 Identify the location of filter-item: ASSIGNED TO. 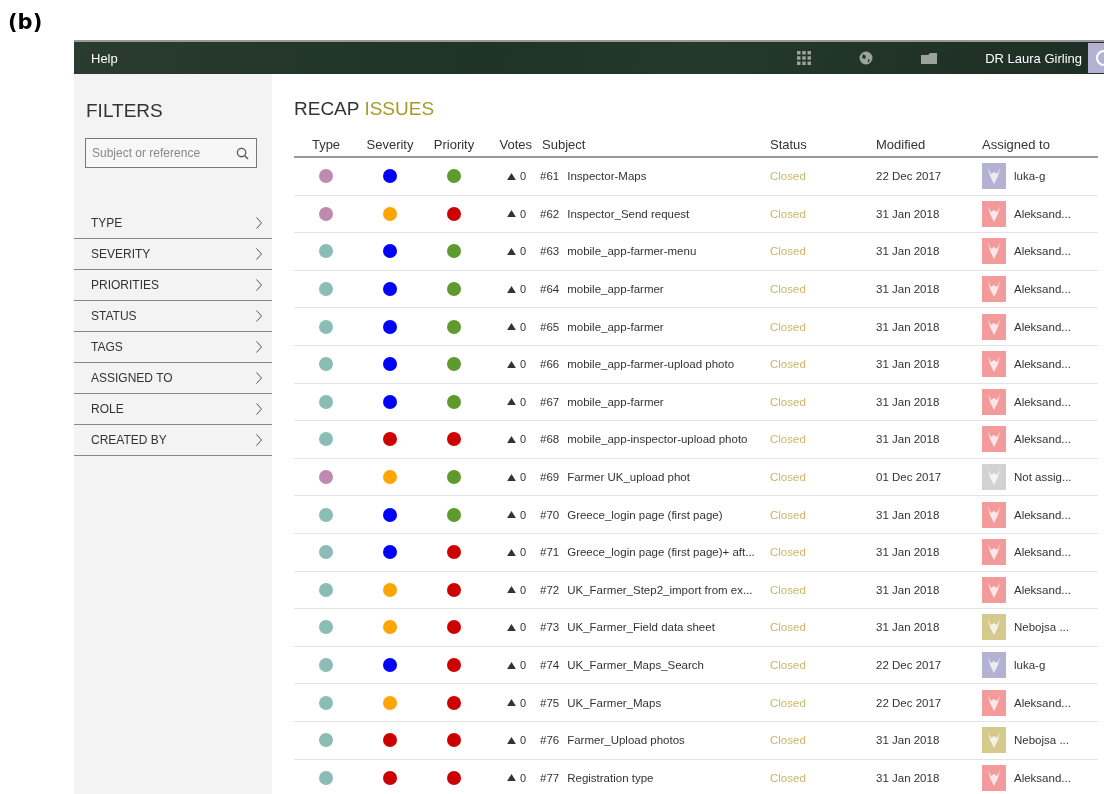
(173, 378).